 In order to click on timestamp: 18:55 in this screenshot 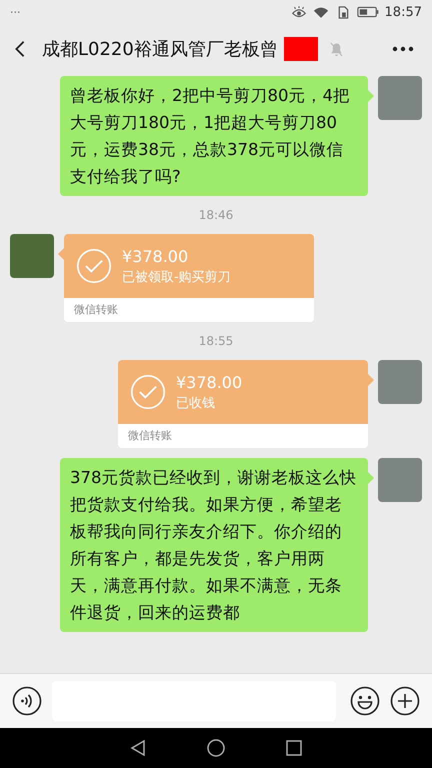, I will do `click(216, 341)`.